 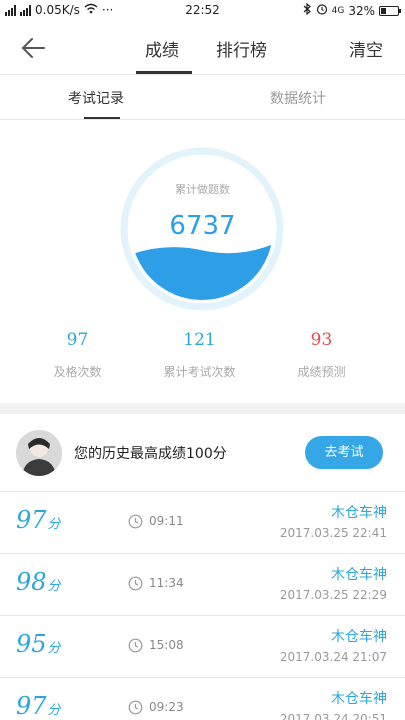 I want to click on user-avatar-icon, so click(x=39, y=453).